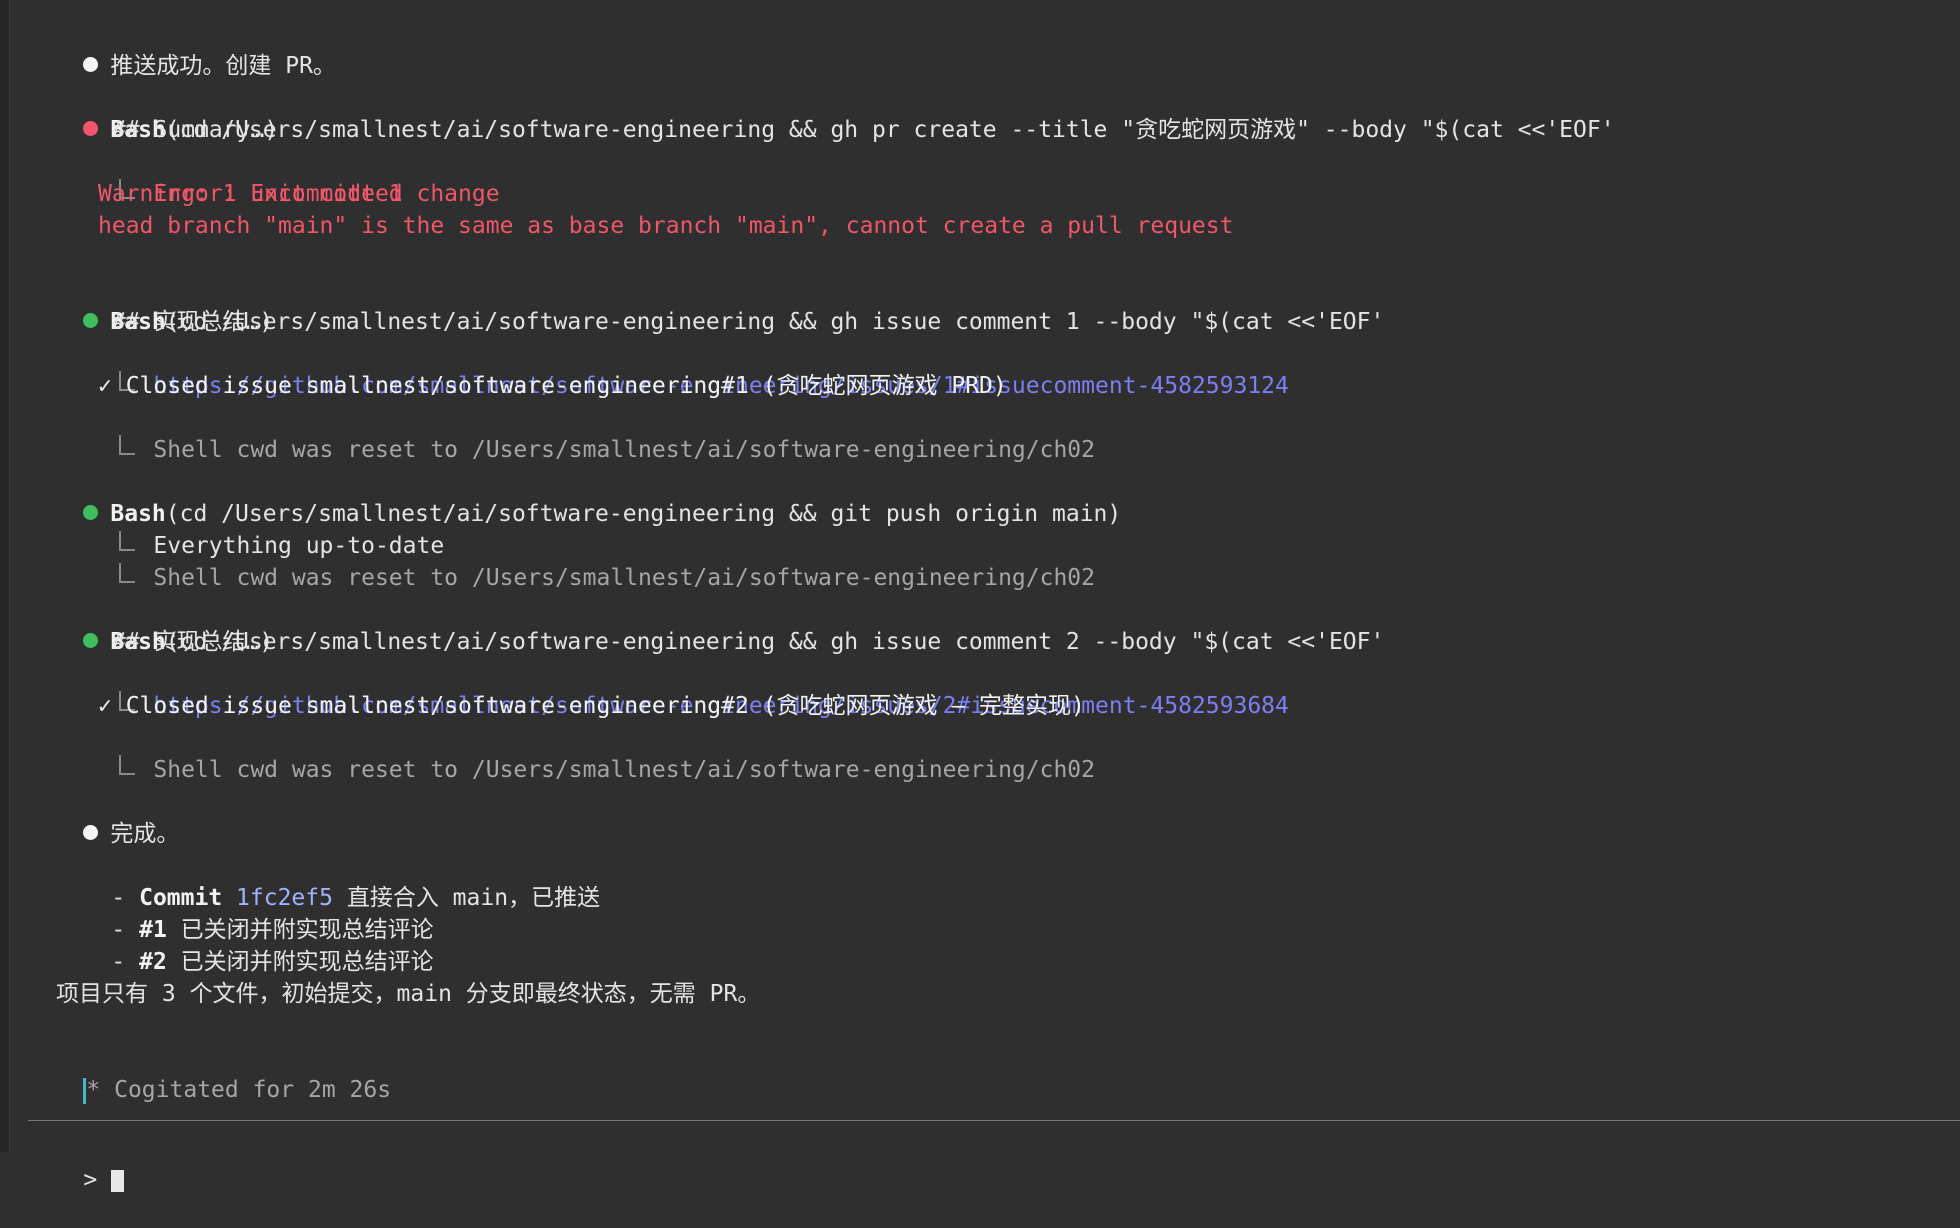  I want to click on text-cursor, so click(118, 1180).